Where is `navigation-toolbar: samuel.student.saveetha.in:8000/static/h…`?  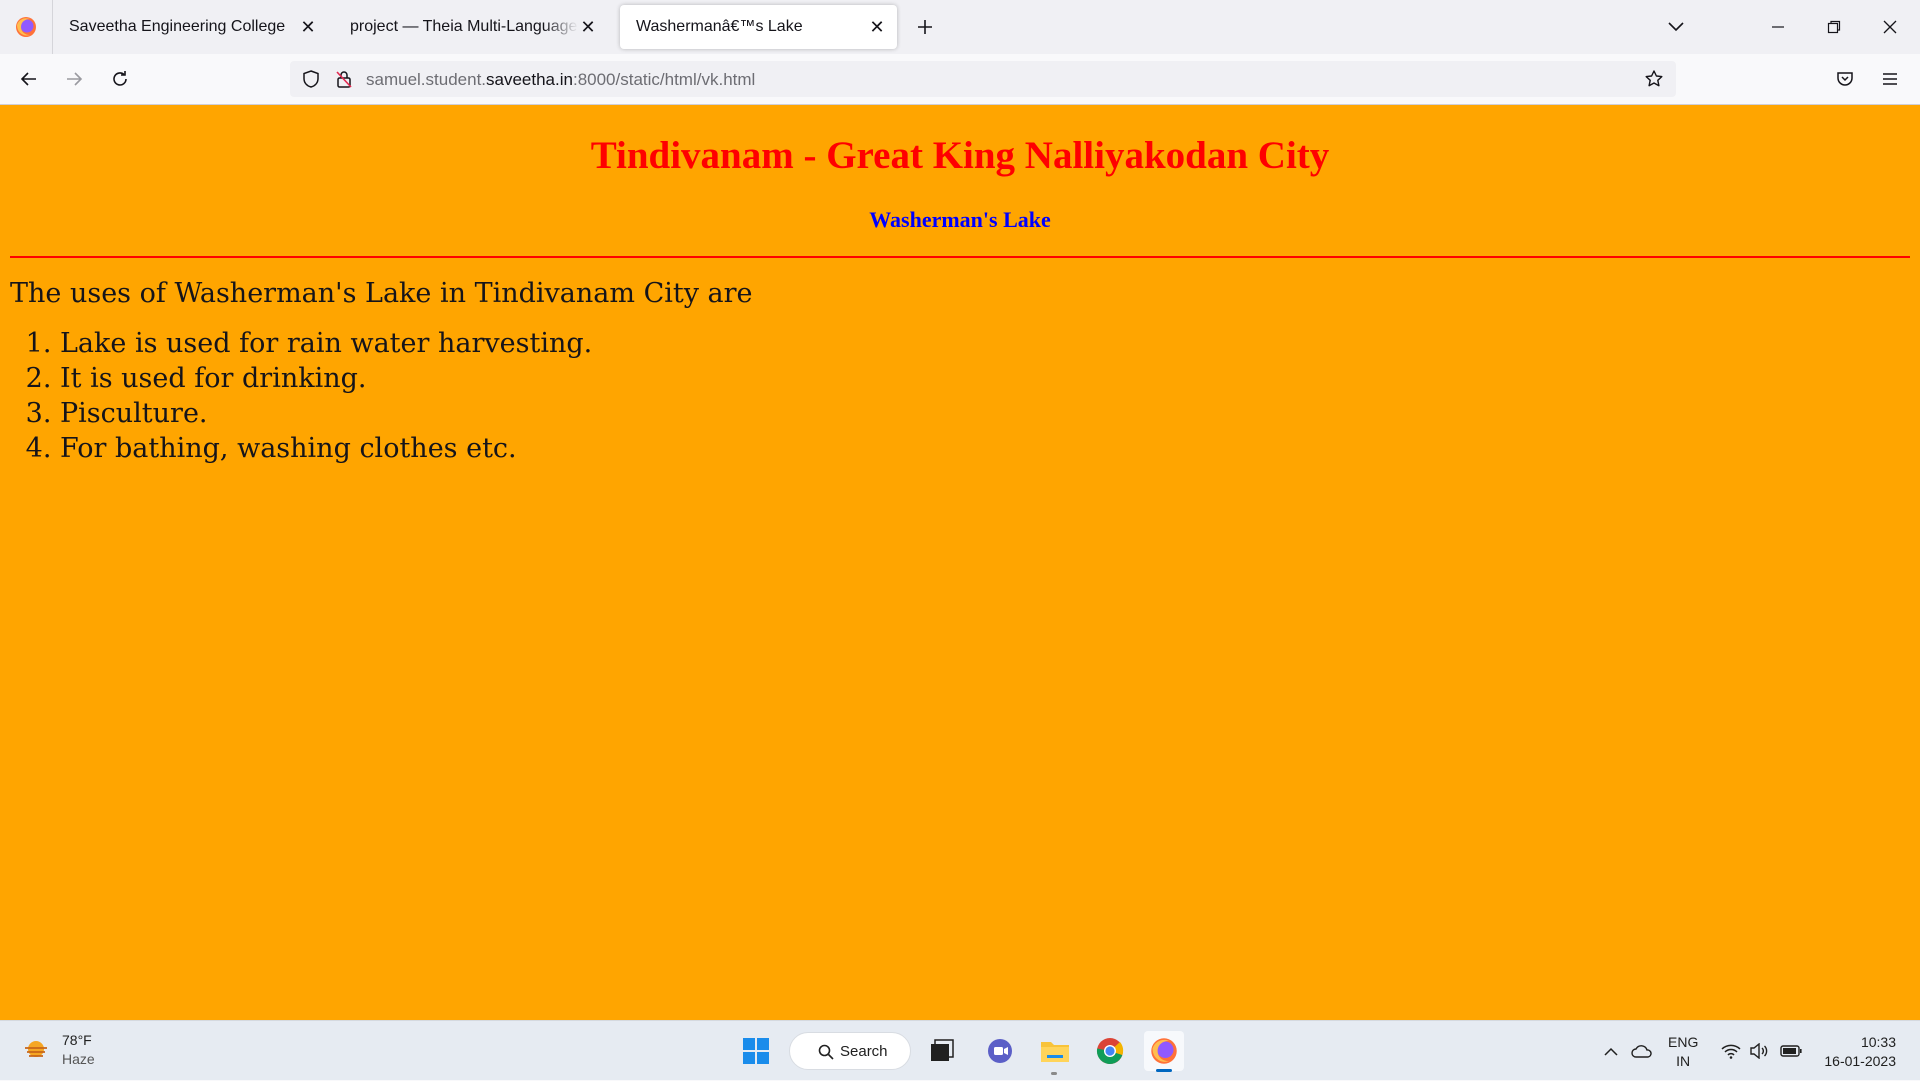
navigation-toolbar: samuel.student.saveetha.in:8000/static/h… is located at coordinates (960, 79).